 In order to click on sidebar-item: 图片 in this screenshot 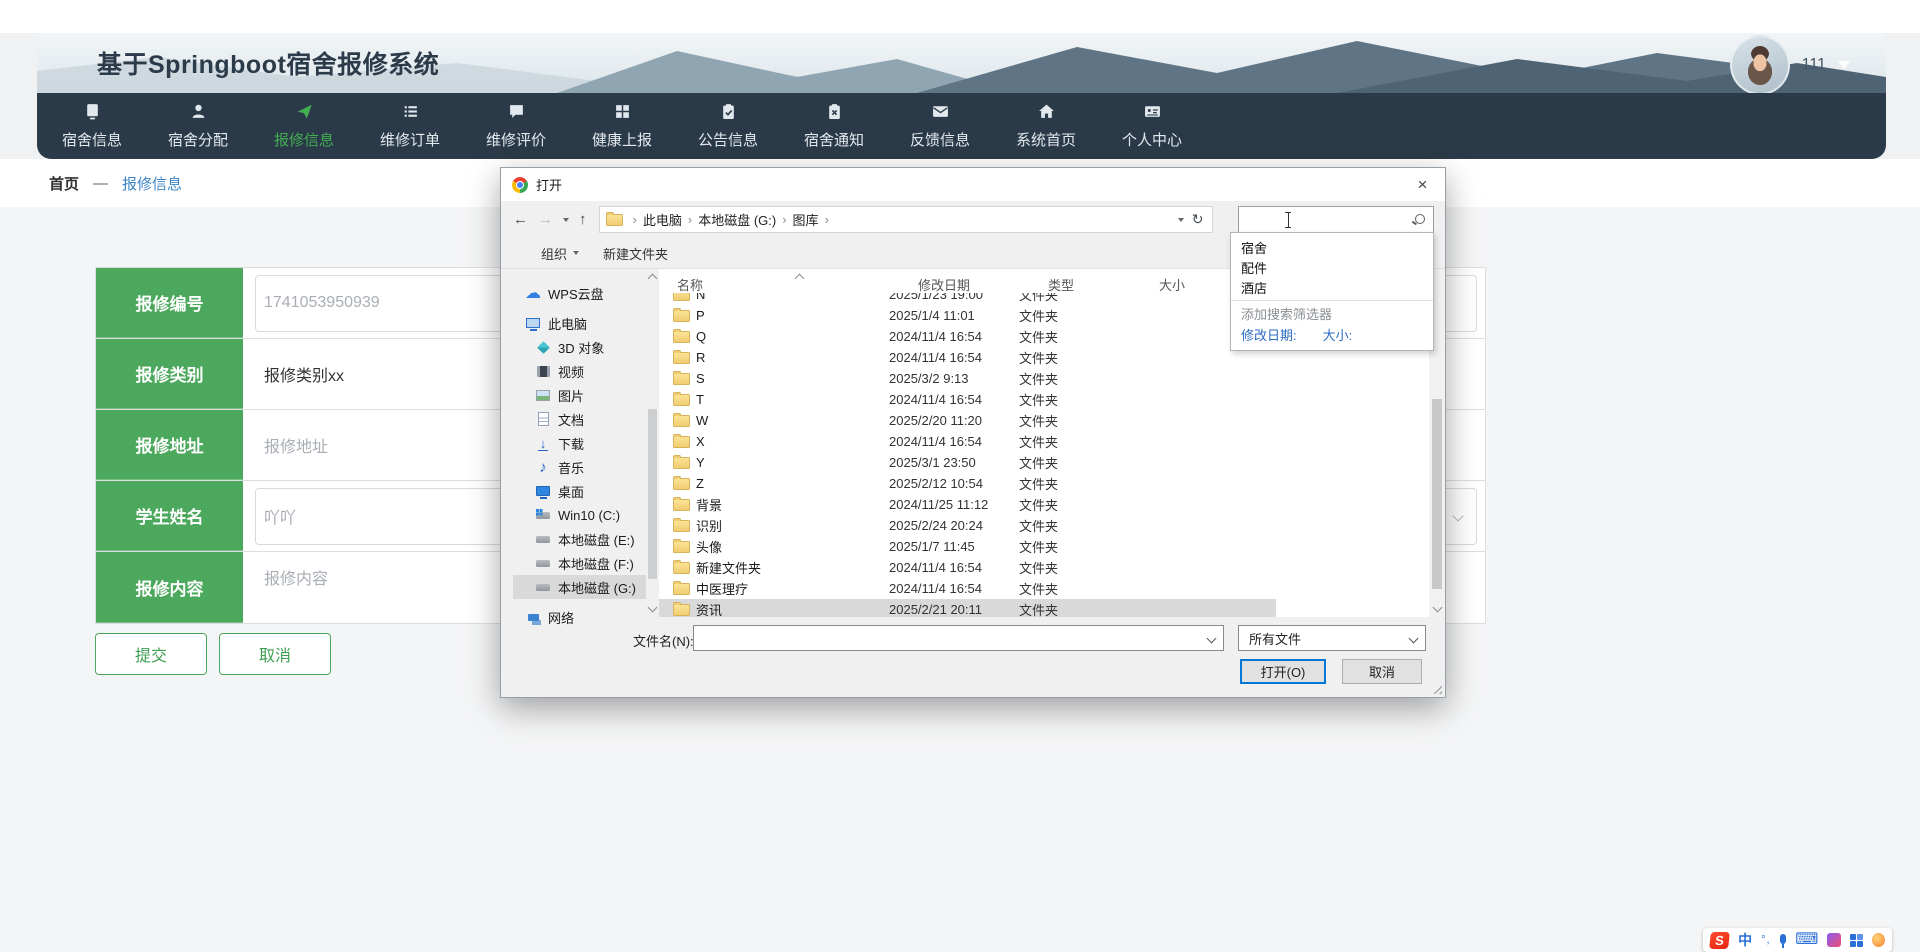, I will do `click(573, 395)`.